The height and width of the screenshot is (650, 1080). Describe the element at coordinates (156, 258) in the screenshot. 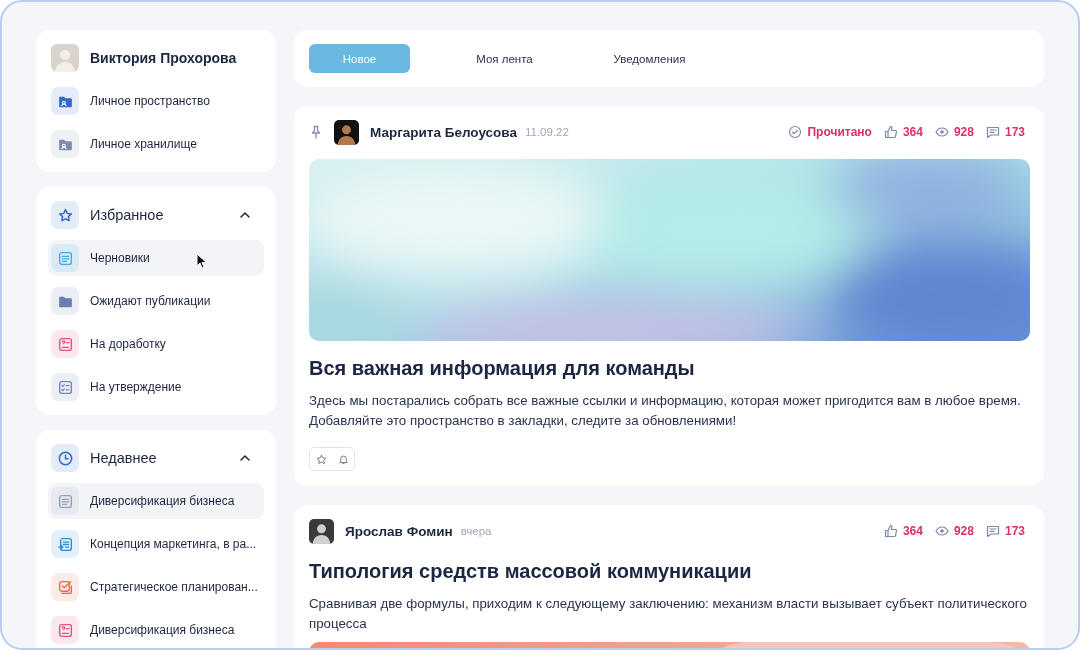

I see `sidebar-item: Черновики` at that location.